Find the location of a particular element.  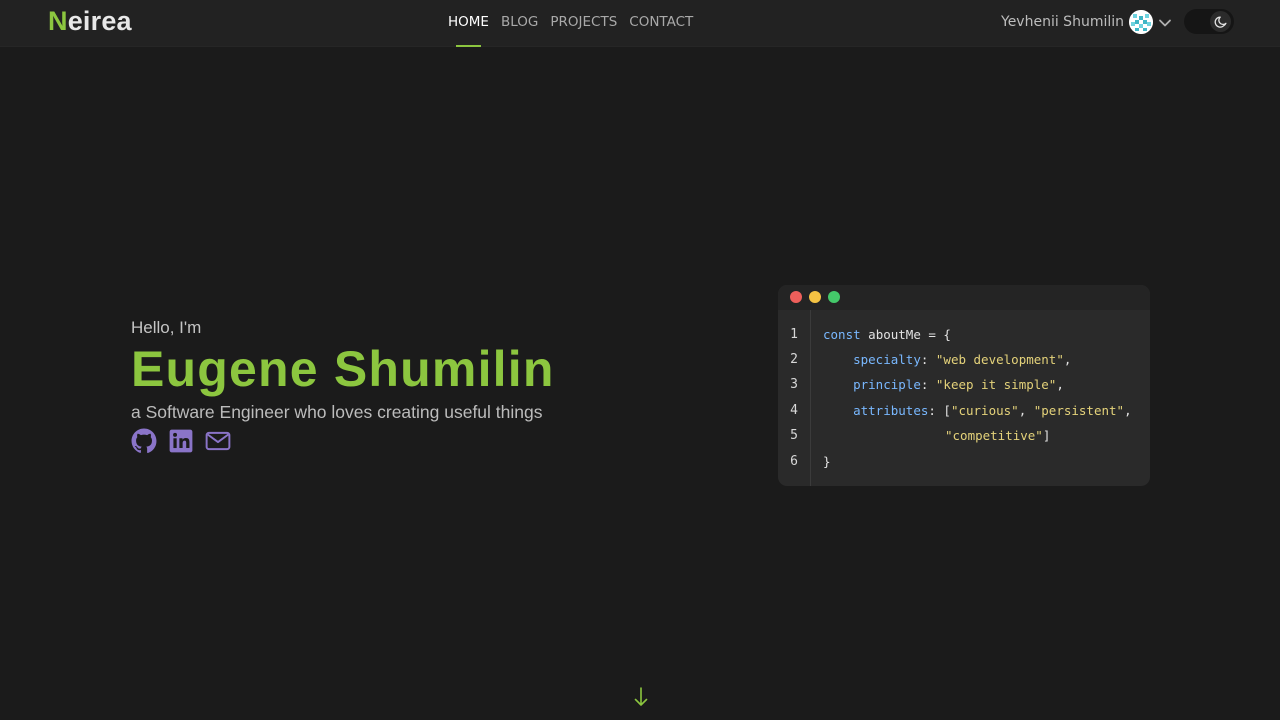

line-number: 2 is located at coordinates (794, 359).